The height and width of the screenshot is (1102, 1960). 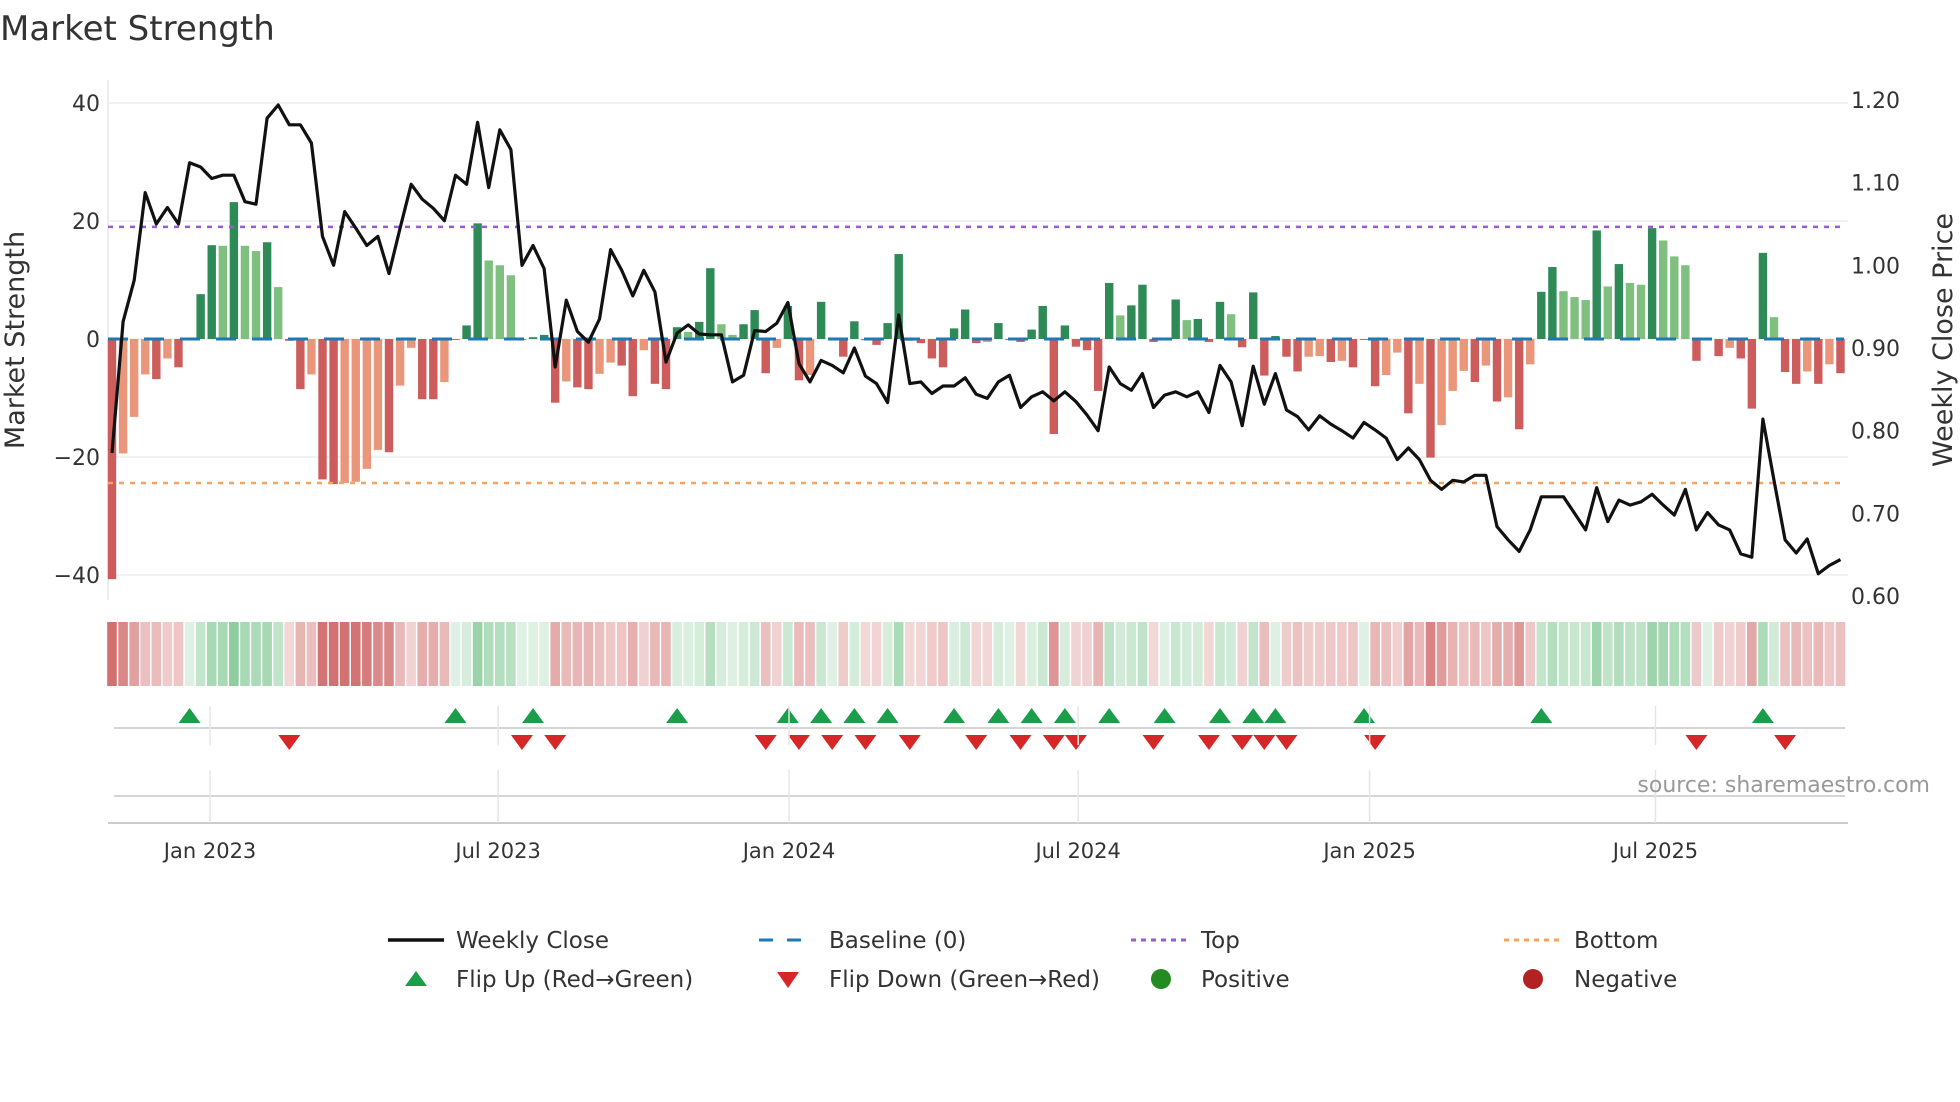 I want to click on x-tick-label: Jan 2023, so click(x=209, y=851).